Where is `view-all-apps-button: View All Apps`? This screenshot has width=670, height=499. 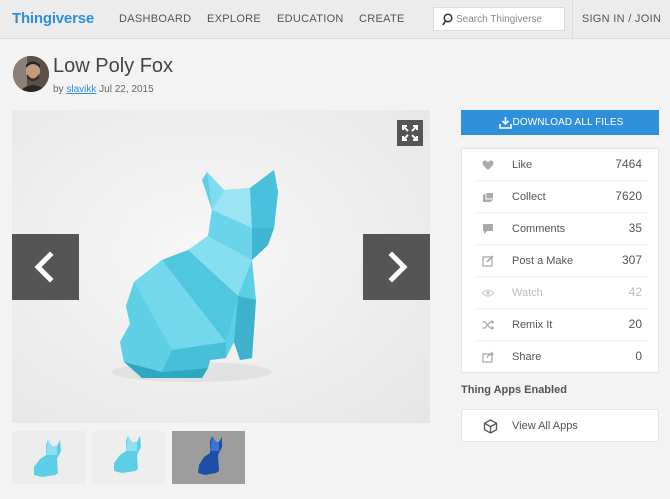
view-all-apps-button: View All Apps is located at coordinates (560, 425).